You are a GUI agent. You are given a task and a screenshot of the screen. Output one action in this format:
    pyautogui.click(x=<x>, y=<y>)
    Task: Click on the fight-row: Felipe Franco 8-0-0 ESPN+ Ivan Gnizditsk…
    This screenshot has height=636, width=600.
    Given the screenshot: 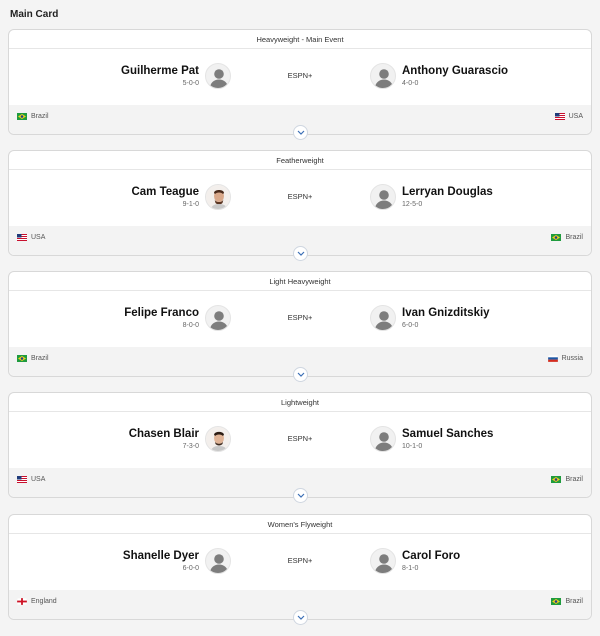 What is the action you would take?
    pyautogui.click(x=300, y=319)
    